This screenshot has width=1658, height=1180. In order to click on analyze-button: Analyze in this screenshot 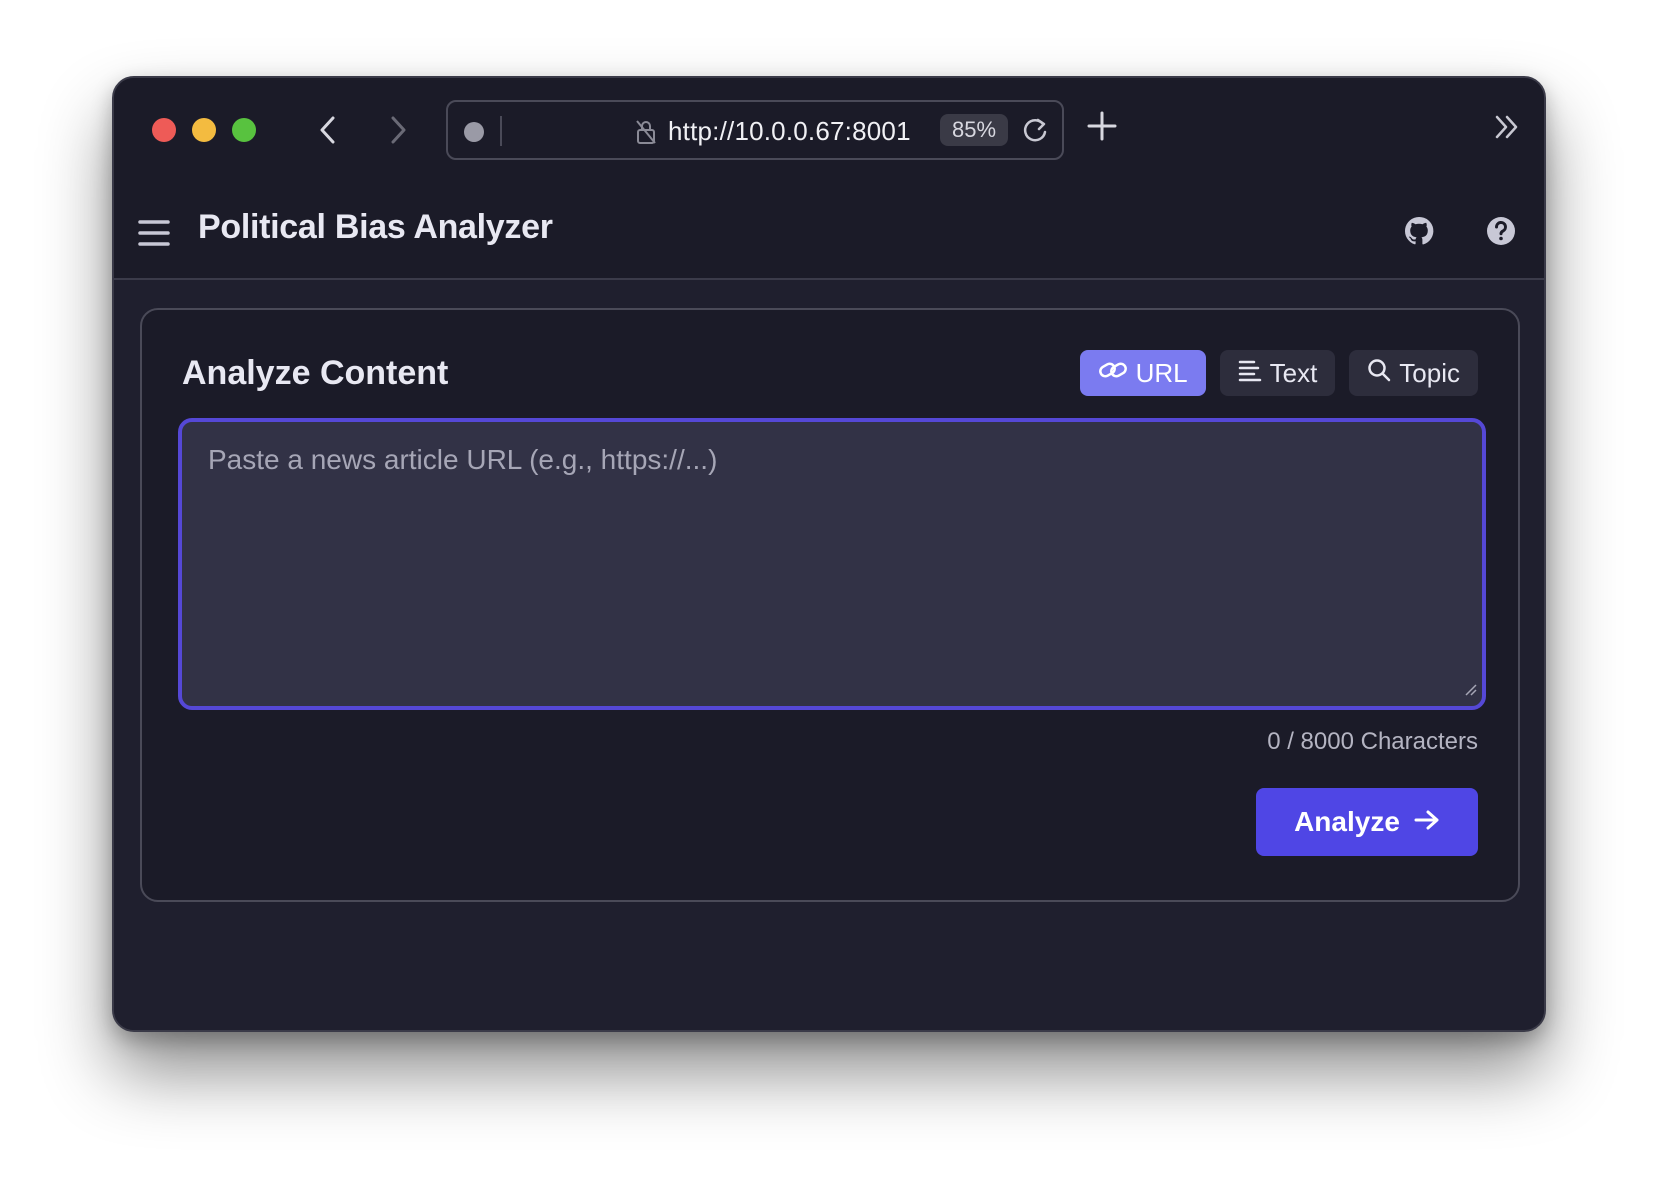, I will do `click(1367, 822)`.